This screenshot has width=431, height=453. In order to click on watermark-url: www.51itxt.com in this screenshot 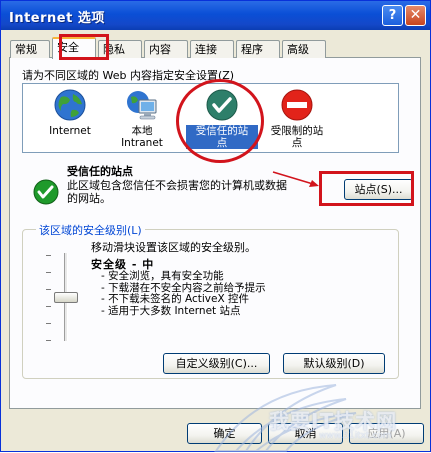, I will do `click(355, 436)`.